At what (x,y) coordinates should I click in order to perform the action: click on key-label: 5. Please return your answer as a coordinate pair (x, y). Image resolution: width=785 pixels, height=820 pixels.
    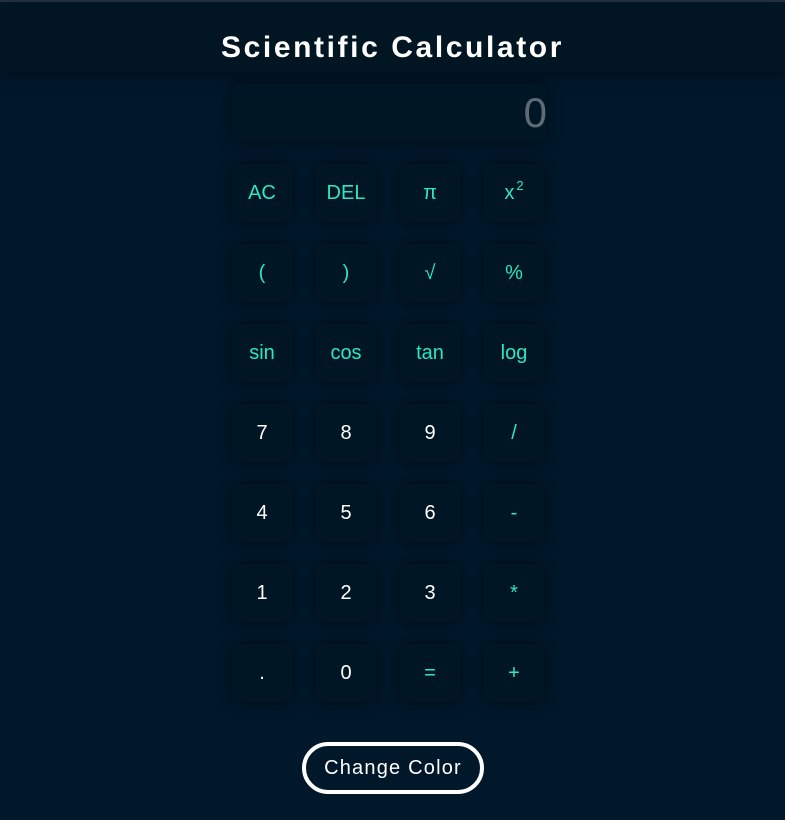
    Looking at the image, I should click on (346, 512).